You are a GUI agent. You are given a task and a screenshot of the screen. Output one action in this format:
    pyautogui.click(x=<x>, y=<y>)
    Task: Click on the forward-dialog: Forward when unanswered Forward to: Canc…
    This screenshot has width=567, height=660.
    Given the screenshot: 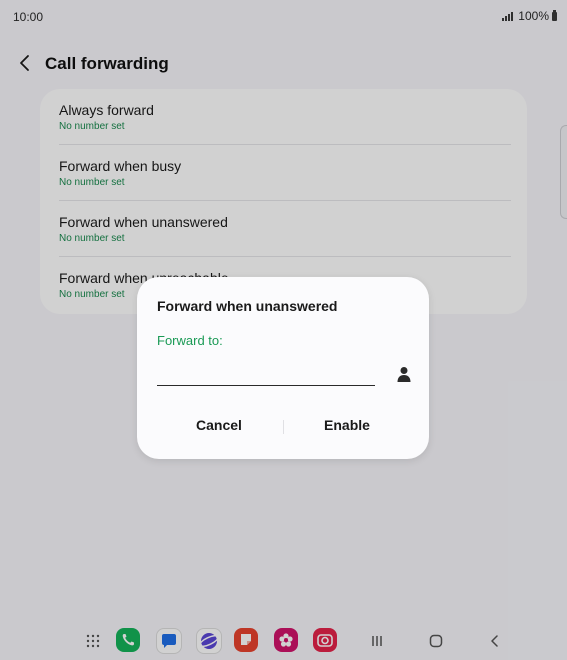 What is the action you would take?
    pyautogui.click(x=283, y=368)
    